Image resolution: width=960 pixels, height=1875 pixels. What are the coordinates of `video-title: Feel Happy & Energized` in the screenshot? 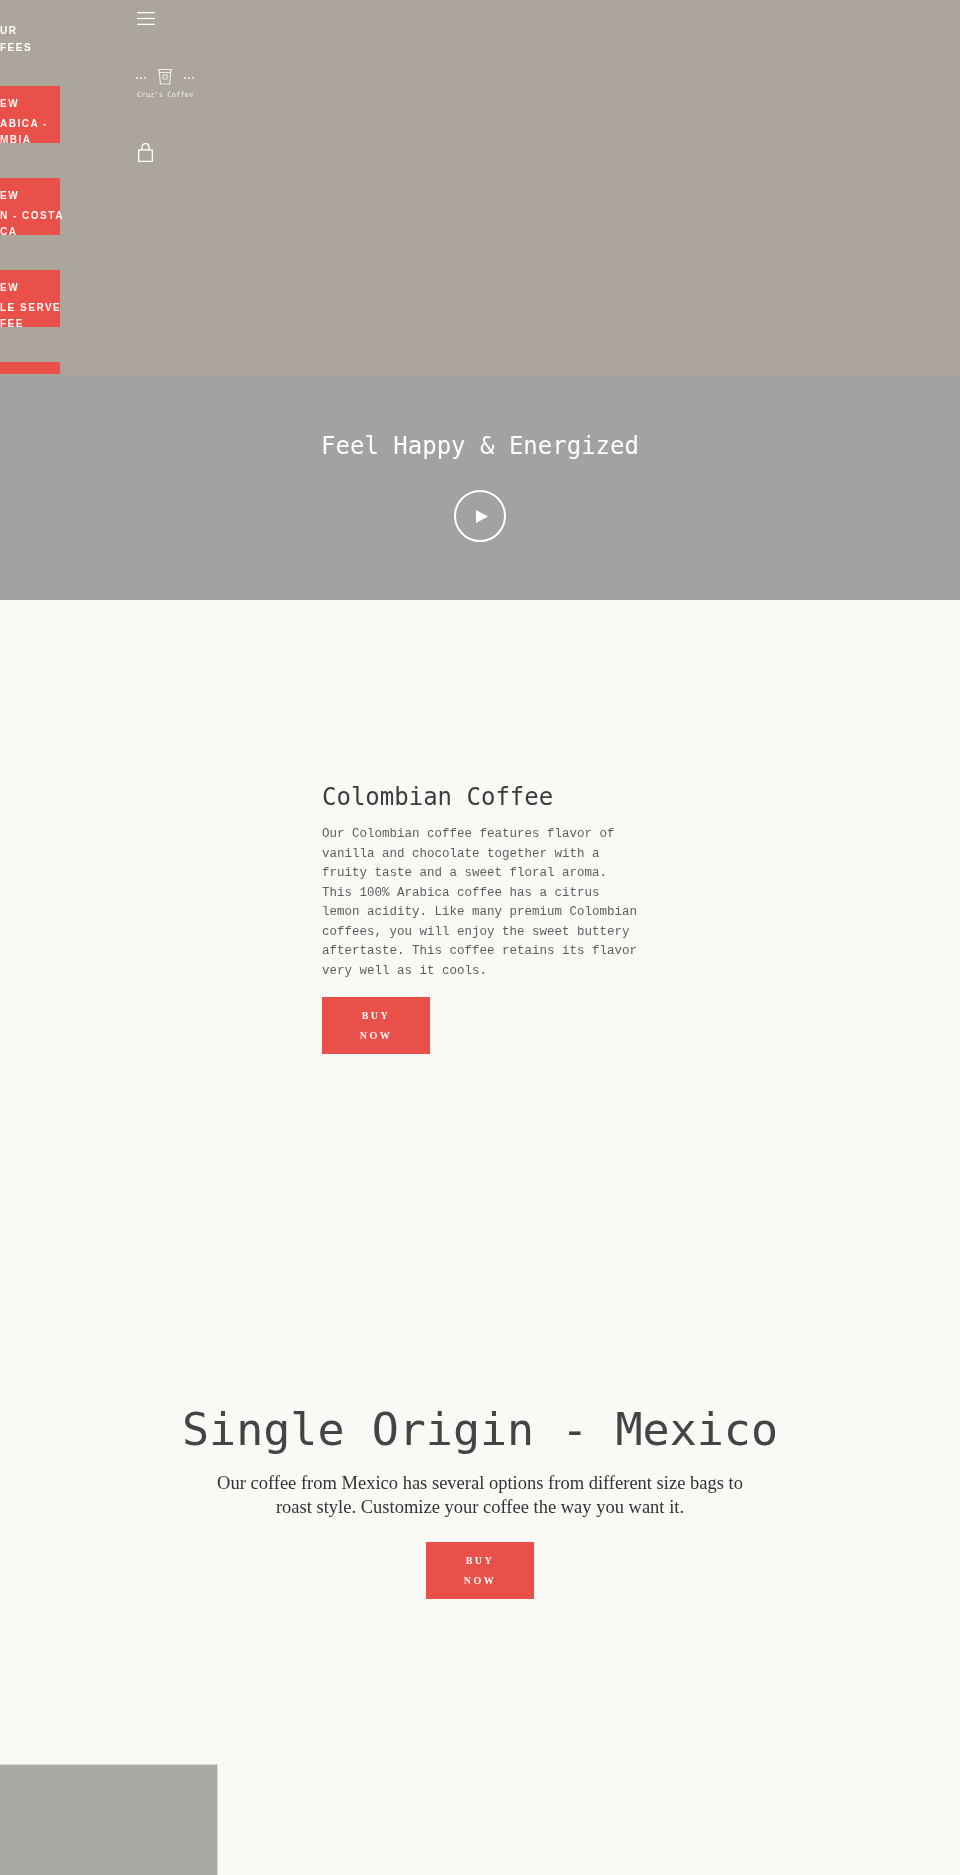 It's located at (480, 446).